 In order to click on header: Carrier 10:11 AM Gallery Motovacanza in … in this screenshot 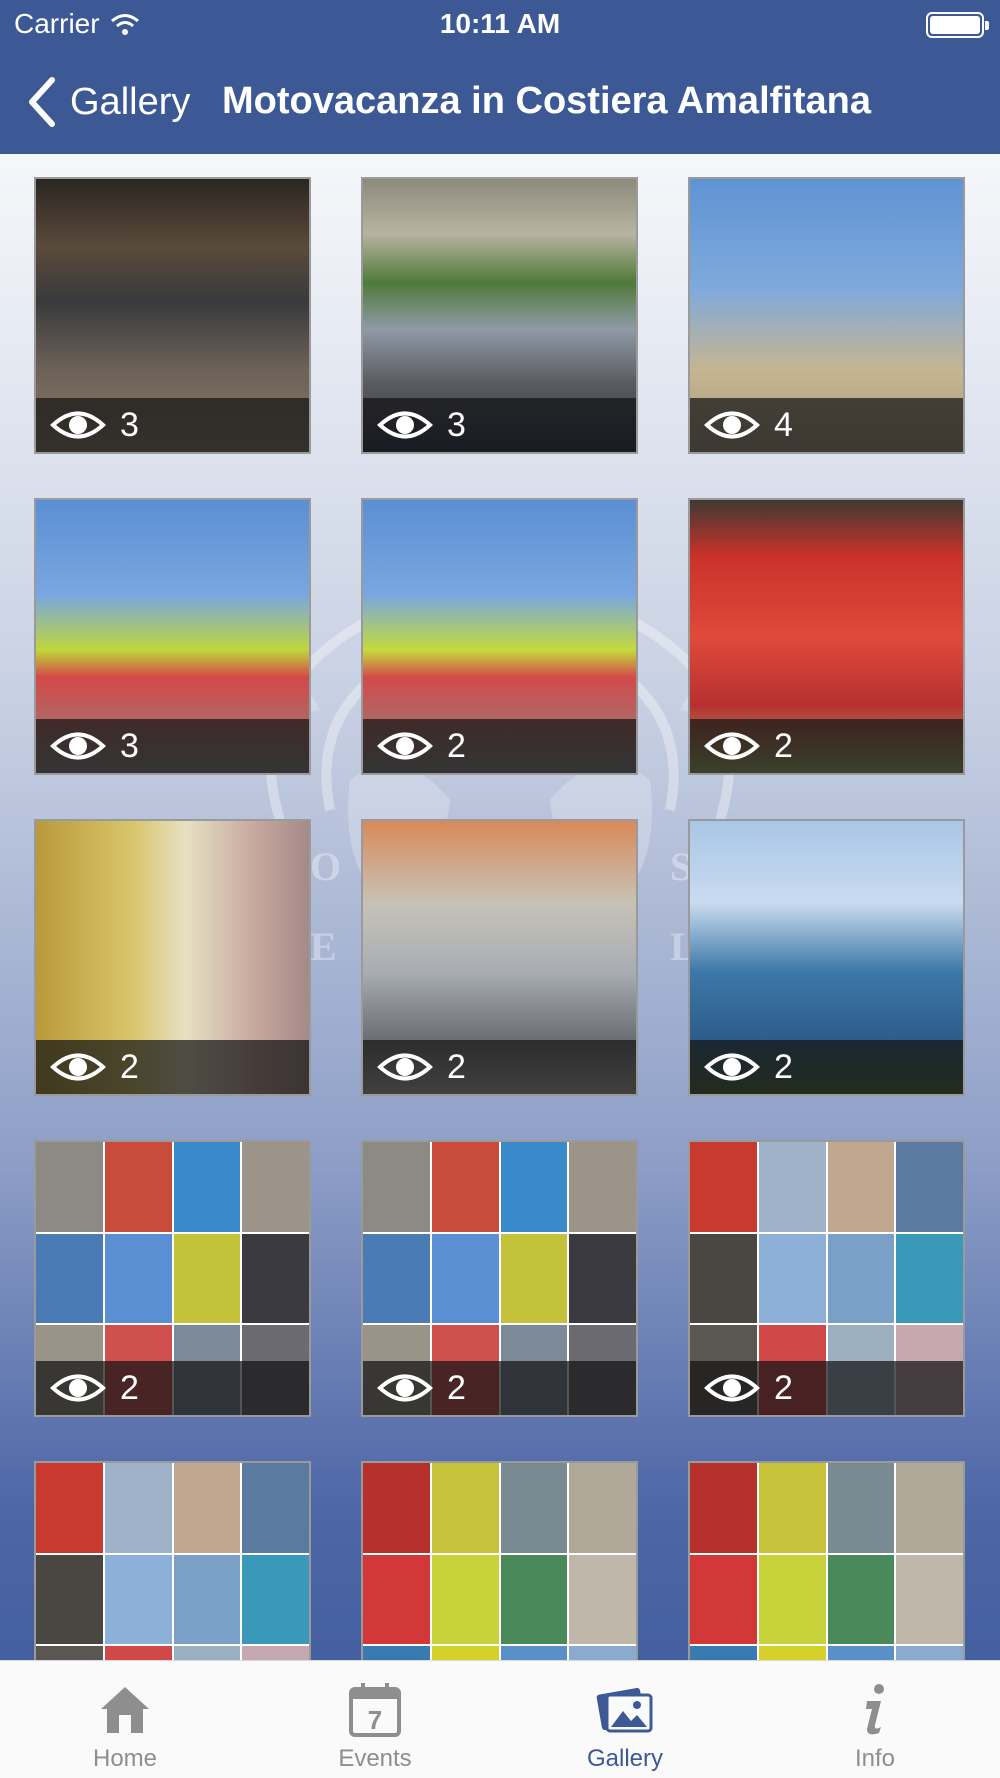, I will do `click(500, 77)`.